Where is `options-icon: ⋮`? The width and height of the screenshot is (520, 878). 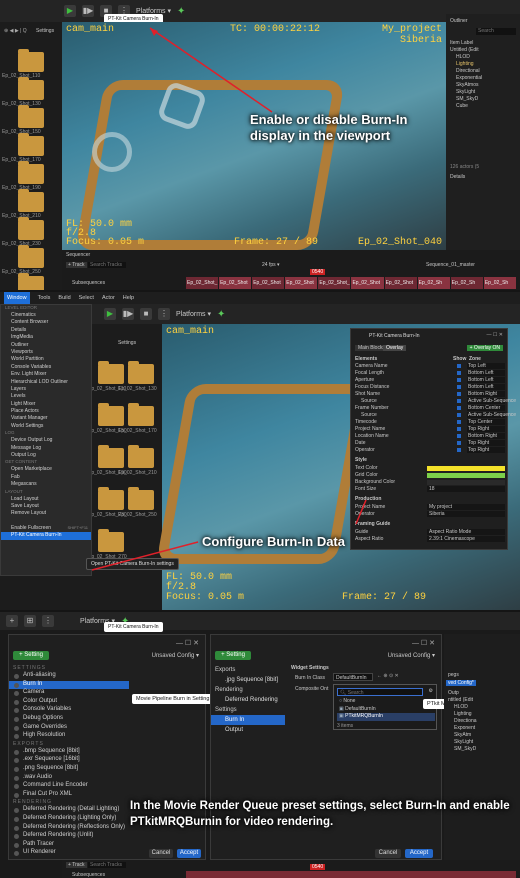 options-icon: ⋮ is located at coordinates (48, 621).